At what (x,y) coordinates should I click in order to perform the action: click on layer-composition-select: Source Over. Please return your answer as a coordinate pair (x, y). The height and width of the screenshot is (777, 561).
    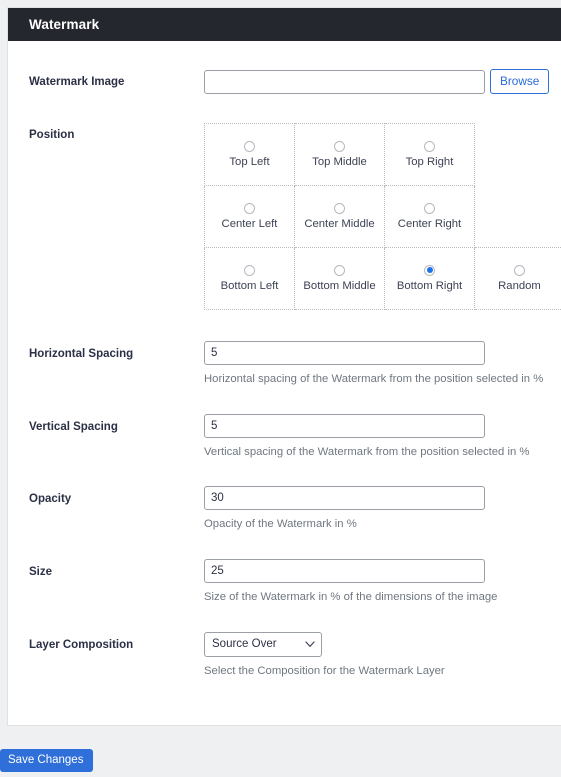
    Looking at the image, I should click on (263, 644).